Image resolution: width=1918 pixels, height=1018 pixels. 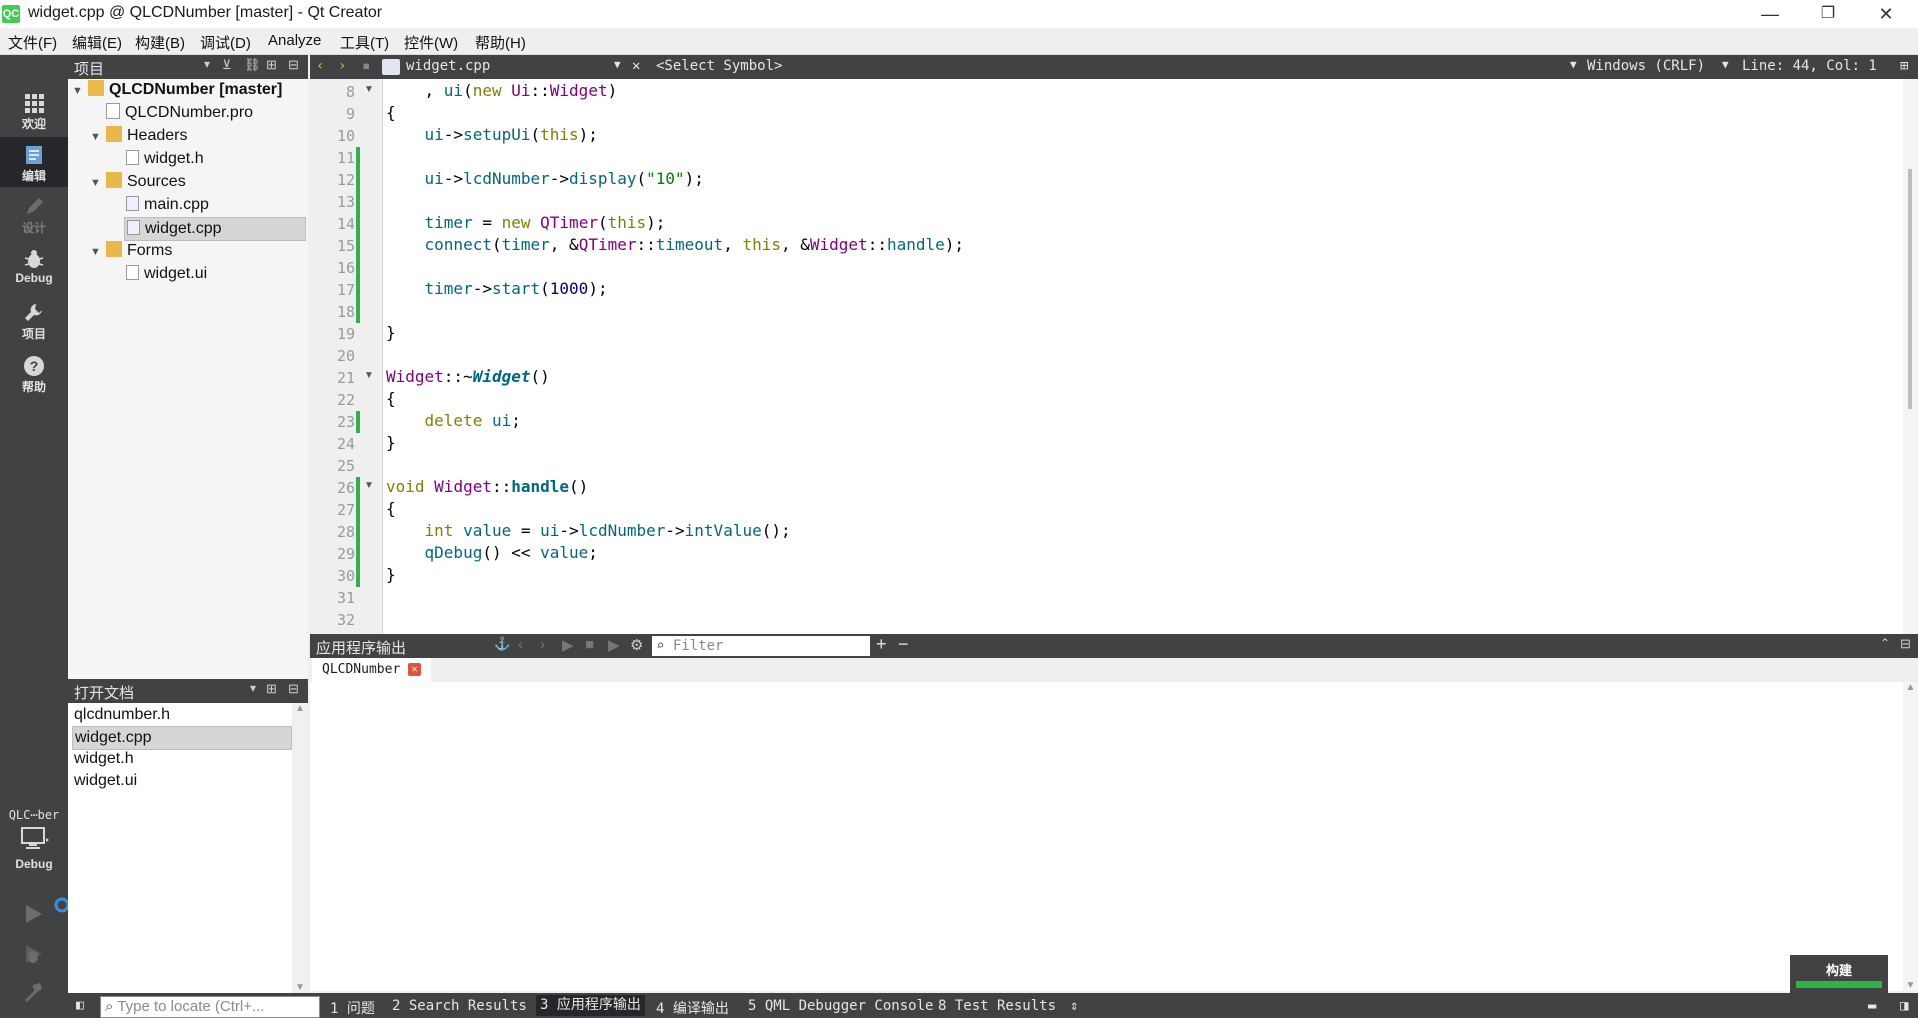 What do you see at coordinates (1074, 1006) in the screenshot?
I see `more-tabs-icon: ⇕` at bounding box center [1074, 1006].